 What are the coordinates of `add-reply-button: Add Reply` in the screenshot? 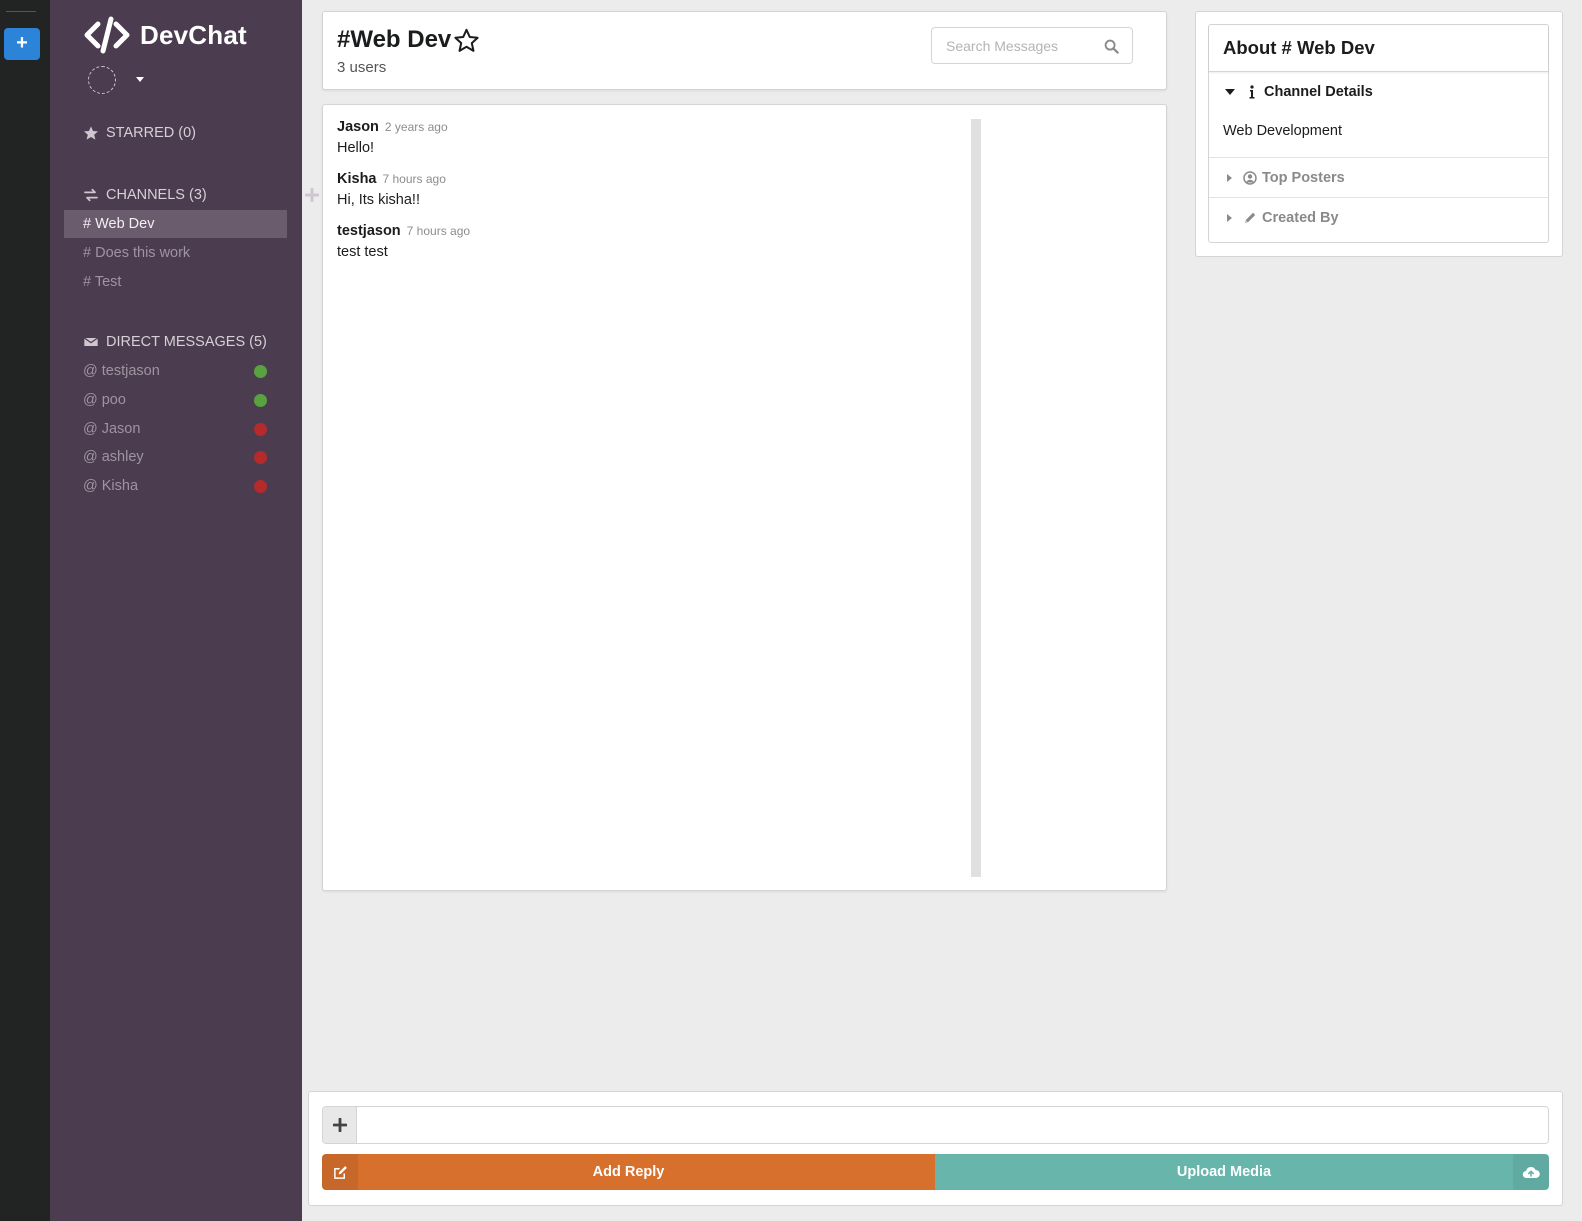 It's located at (628, 1172).